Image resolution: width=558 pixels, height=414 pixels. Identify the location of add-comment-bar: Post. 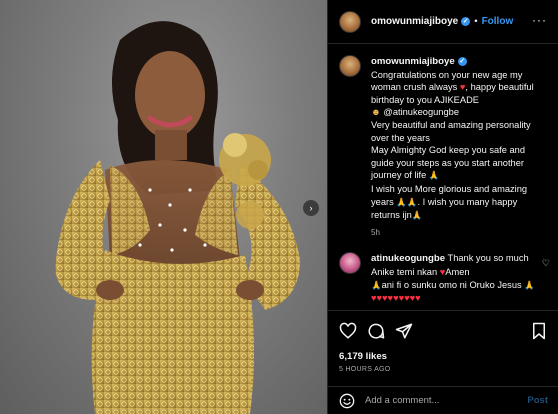
(443, 400).